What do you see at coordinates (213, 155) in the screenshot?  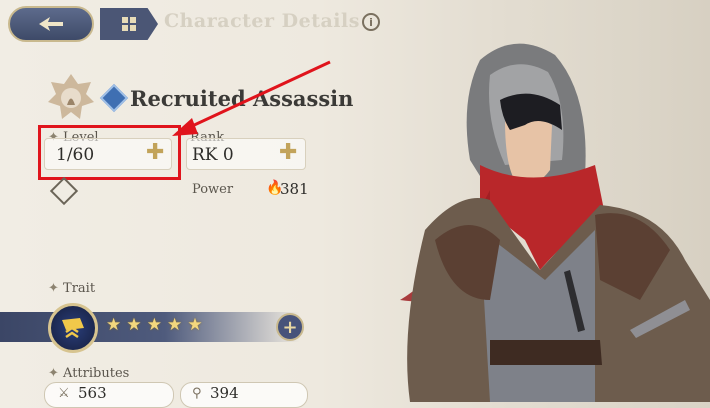 I see `rank-value: RK 0` at bounding box center [213, 155].